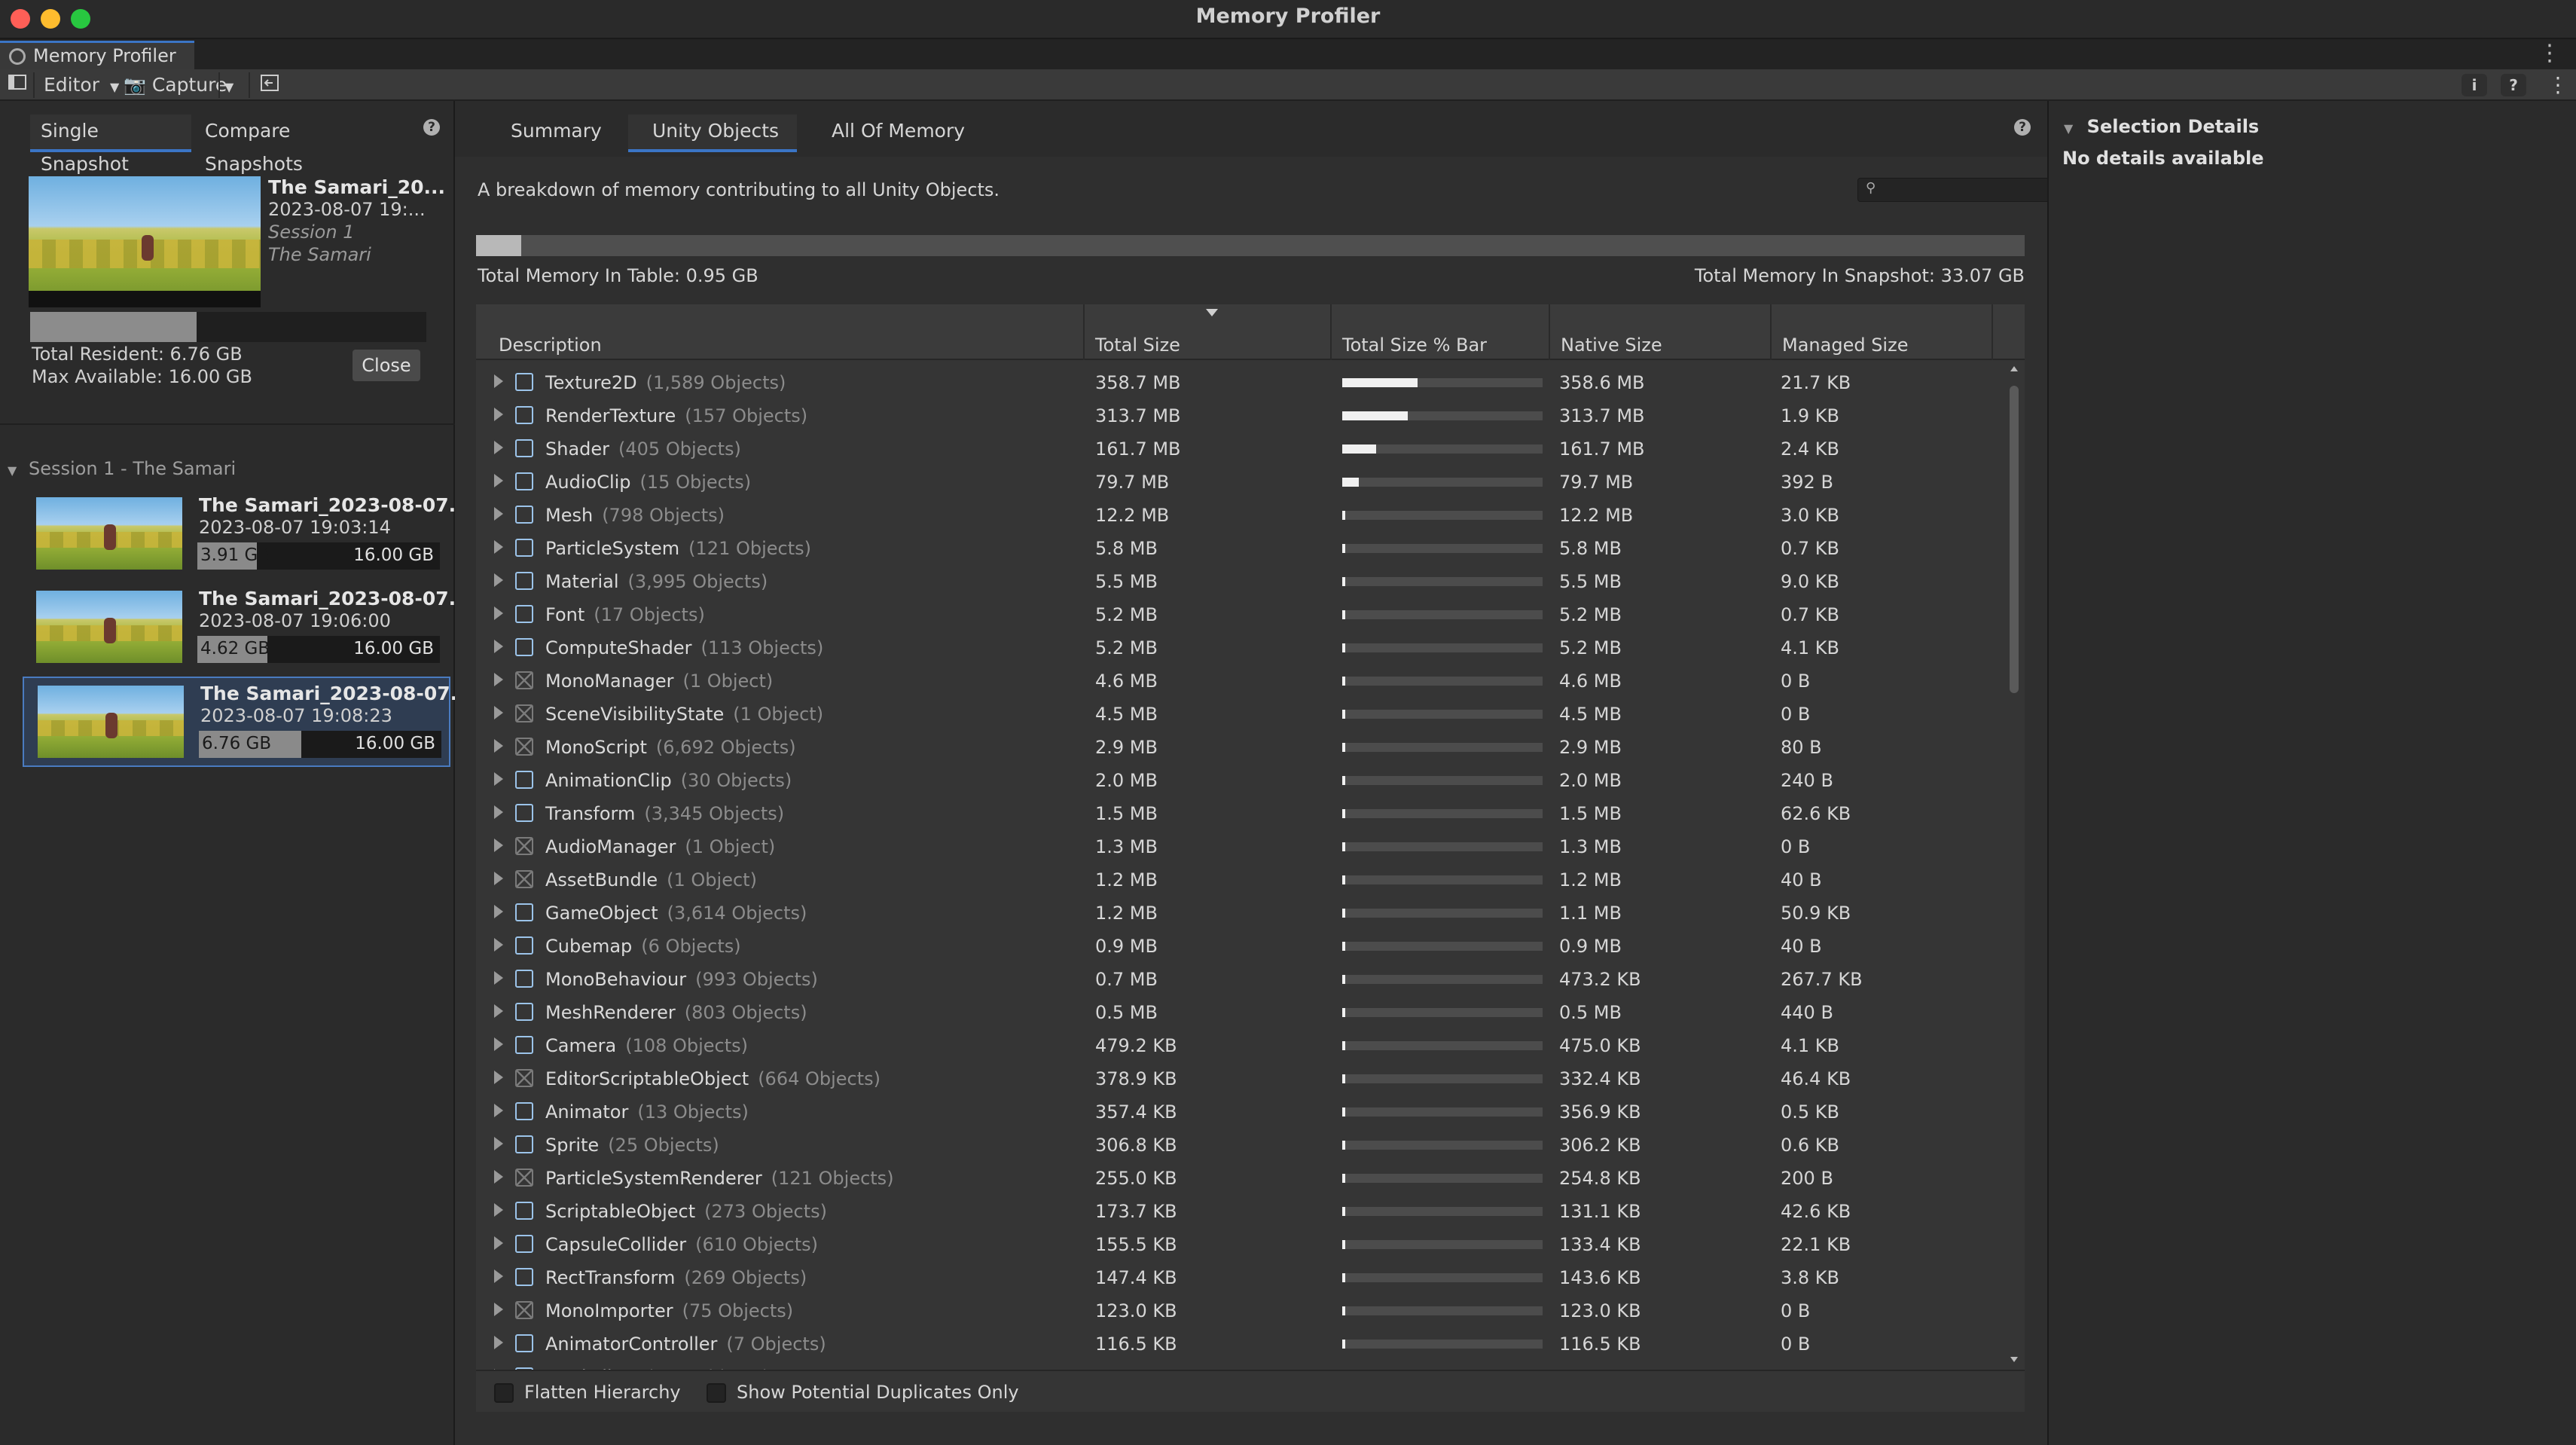  What do you see at coordinates (1251, 946) in the screenshot?
I see `table-row: Cubemap (6 Objects) 0.9 MB 0.9 MB 40 B` at bounding box center [1251, 946].